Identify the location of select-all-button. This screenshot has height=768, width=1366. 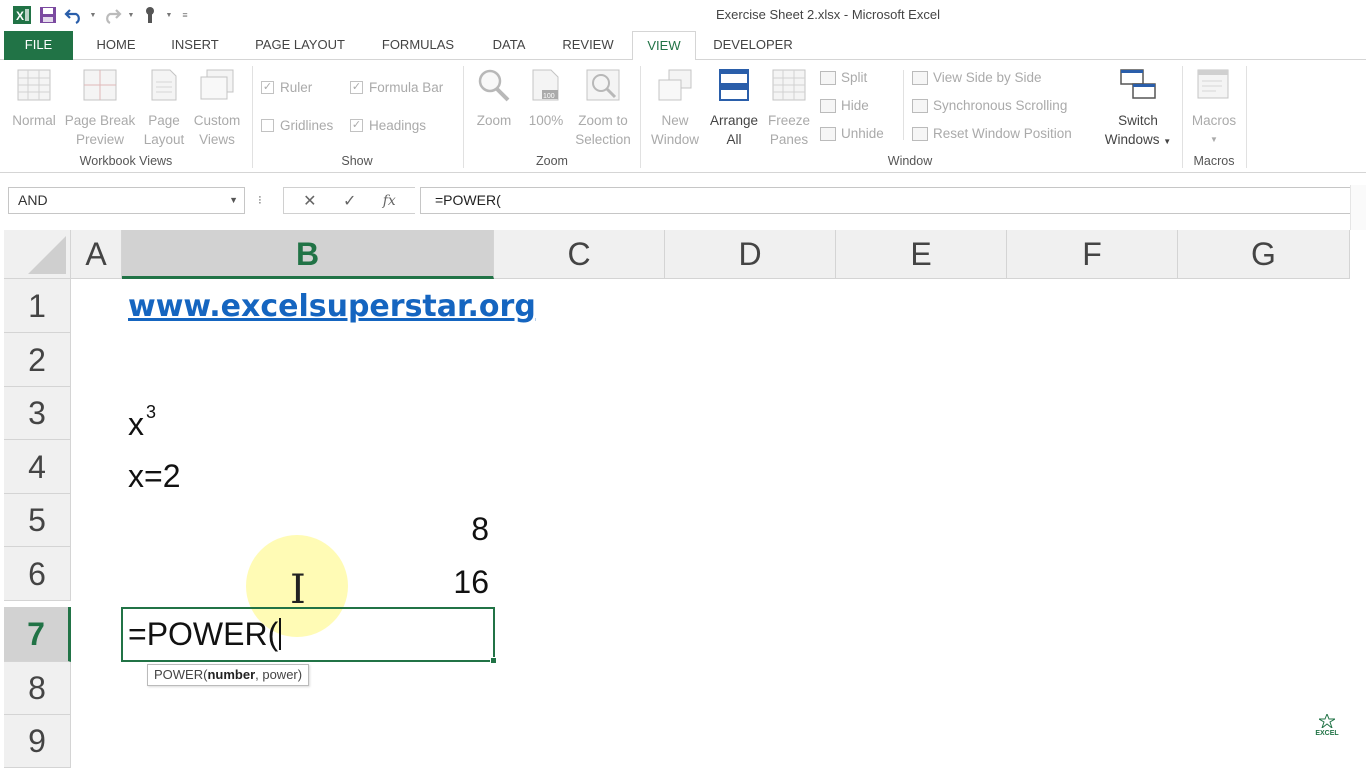
(37, 254).